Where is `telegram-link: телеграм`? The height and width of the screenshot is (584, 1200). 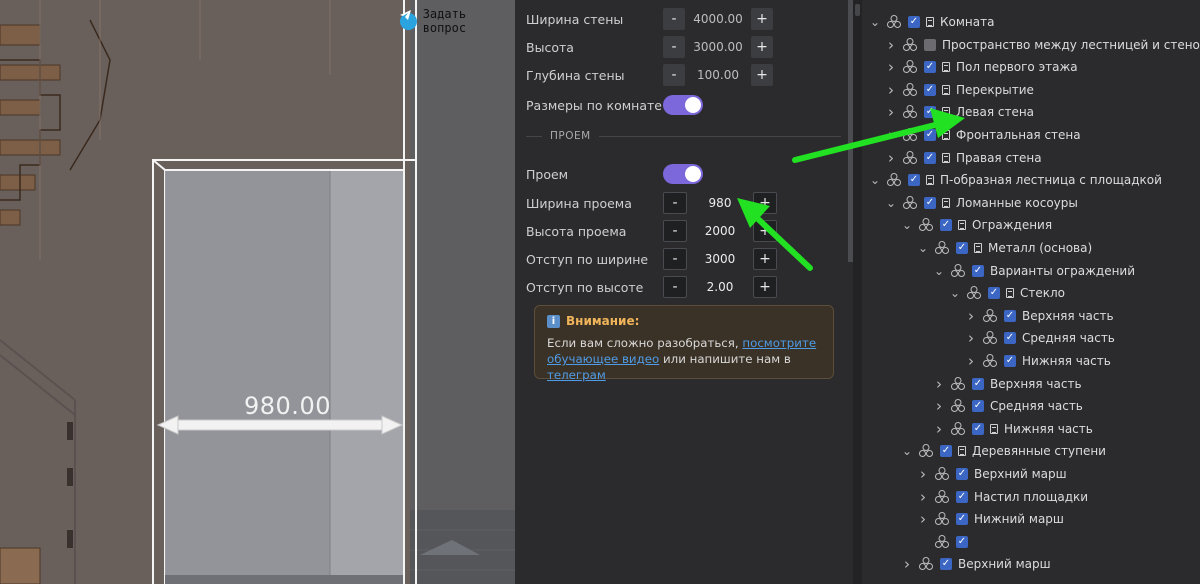 telegram-link: телеграм is located at coordinates (576, 375).